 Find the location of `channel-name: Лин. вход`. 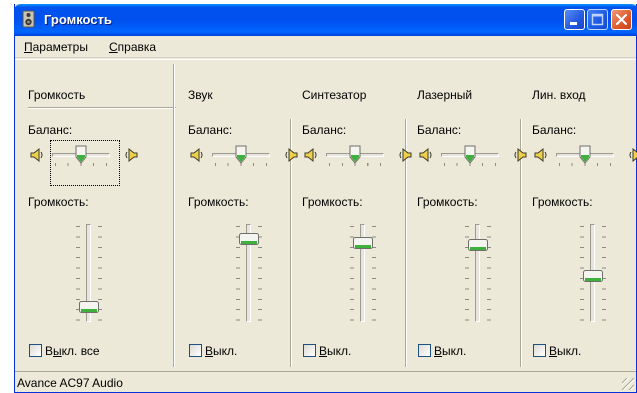

channel-name: Лин. вход is located at coordinates (559, 95).